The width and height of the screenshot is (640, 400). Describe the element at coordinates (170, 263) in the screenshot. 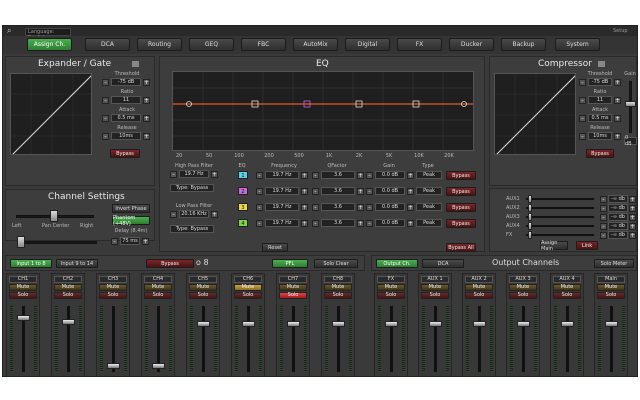

I see `input-bypass-button: Bypass` at that location.